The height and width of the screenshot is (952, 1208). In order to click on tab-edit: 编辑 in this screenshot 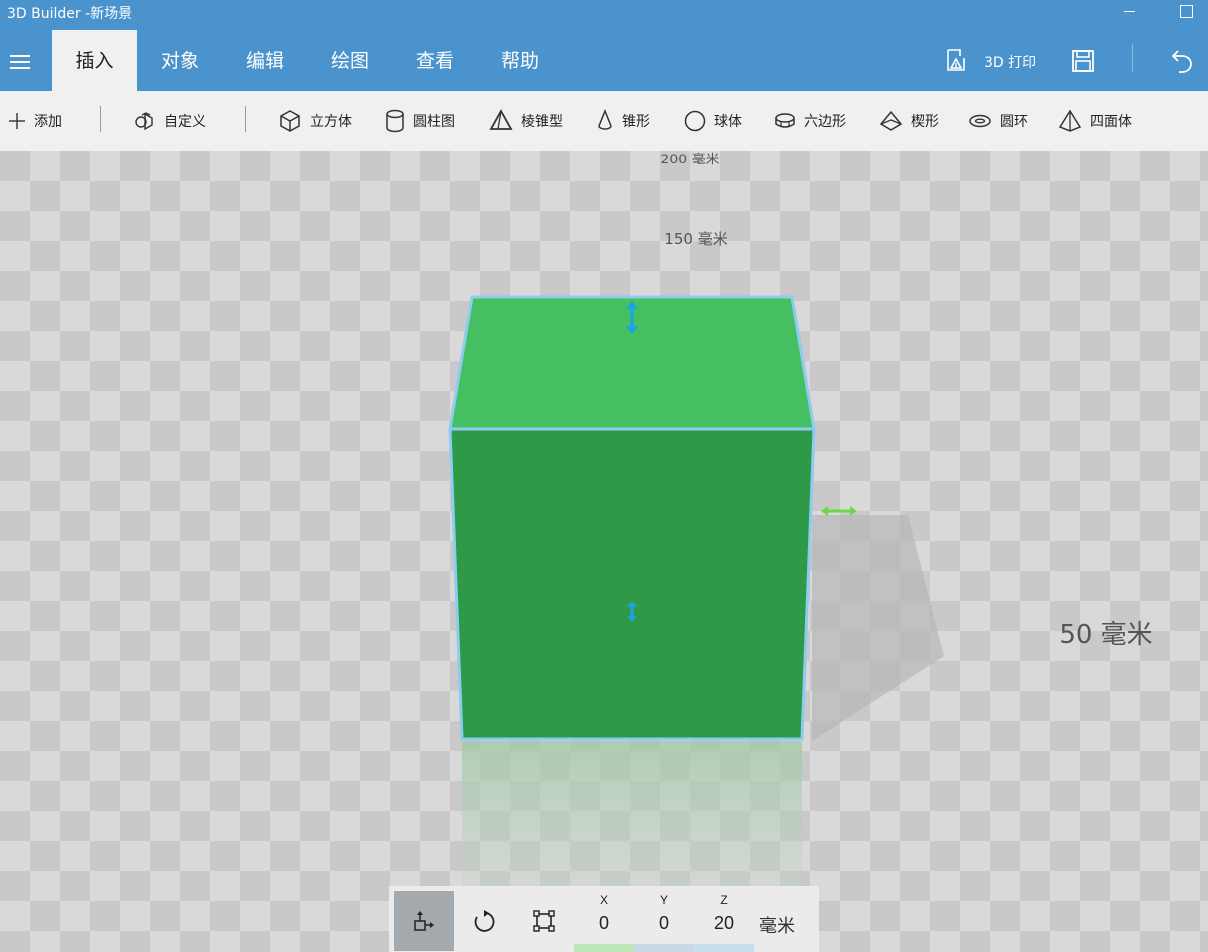, I will do `click(265, 60)`.